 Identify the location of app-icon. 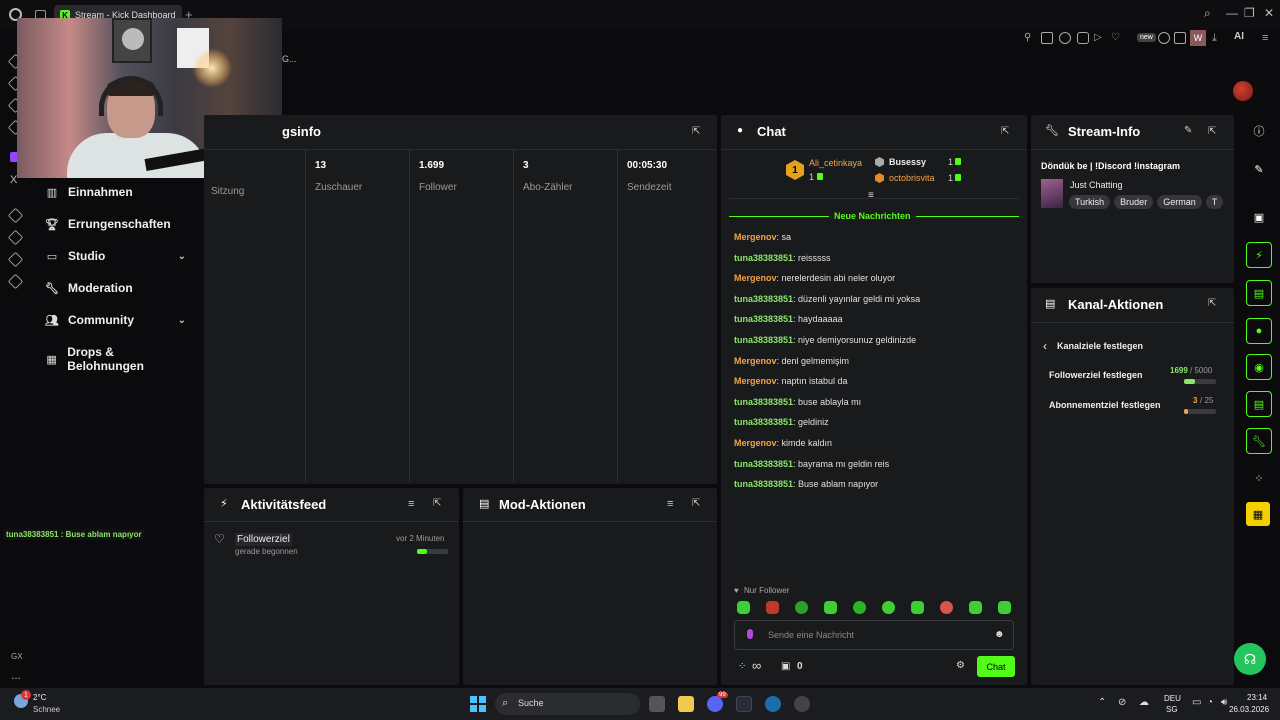
(802, 704).